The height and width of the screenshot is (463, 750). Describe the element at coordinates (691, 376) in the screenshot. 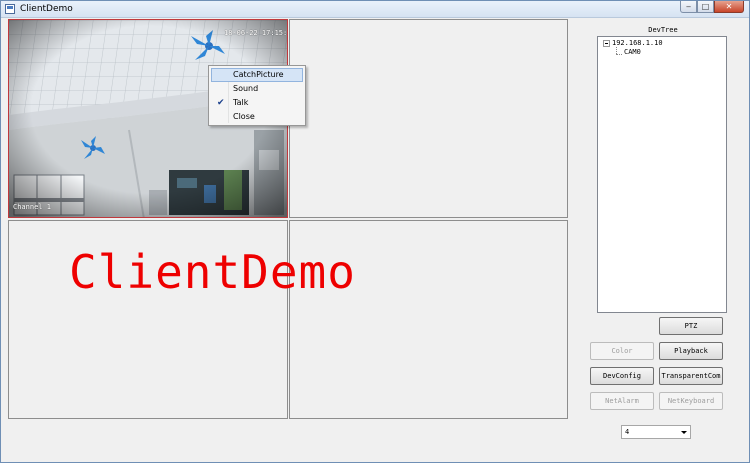

I see `transparentcom-button: TransparentCom` at that location.